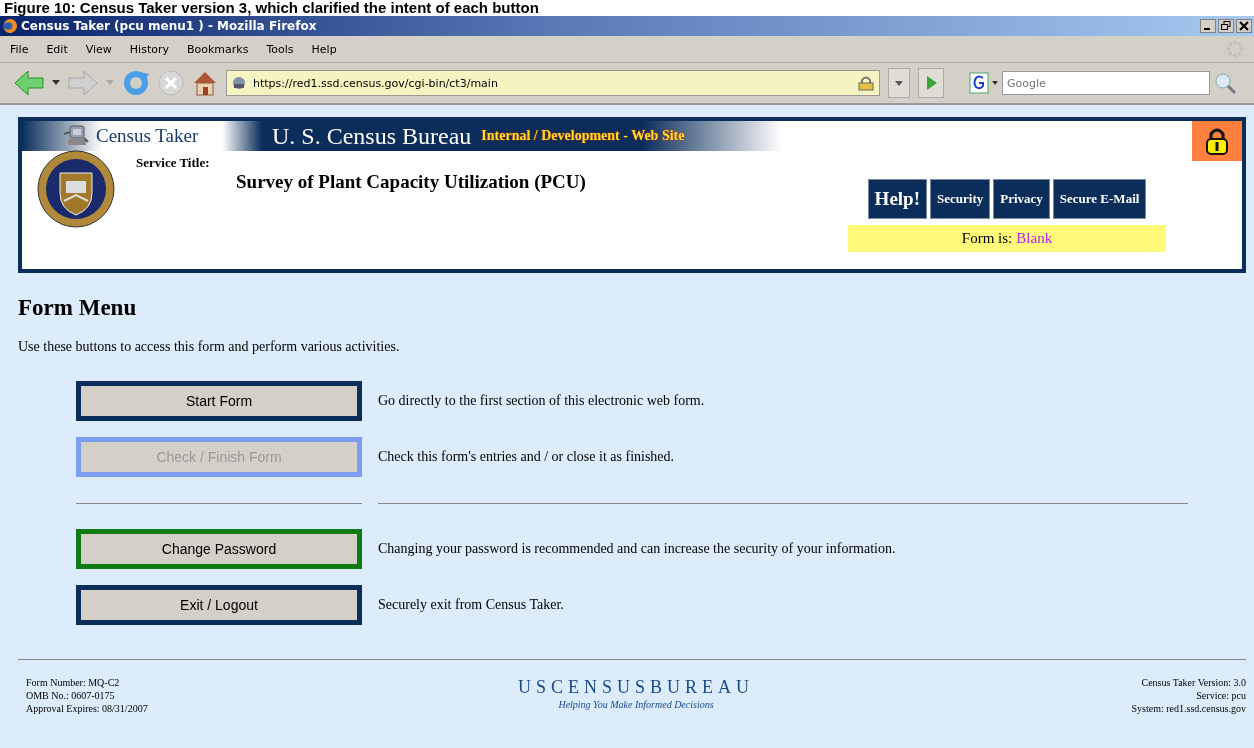 This screenshot has height=748, width=1254. What do you see at coordinates (553, 83) in the screenshot?
I see `address-field: https://red1.ssd.census.gov/cgi-bin/ct3/main` at bounding box center [553, 83].